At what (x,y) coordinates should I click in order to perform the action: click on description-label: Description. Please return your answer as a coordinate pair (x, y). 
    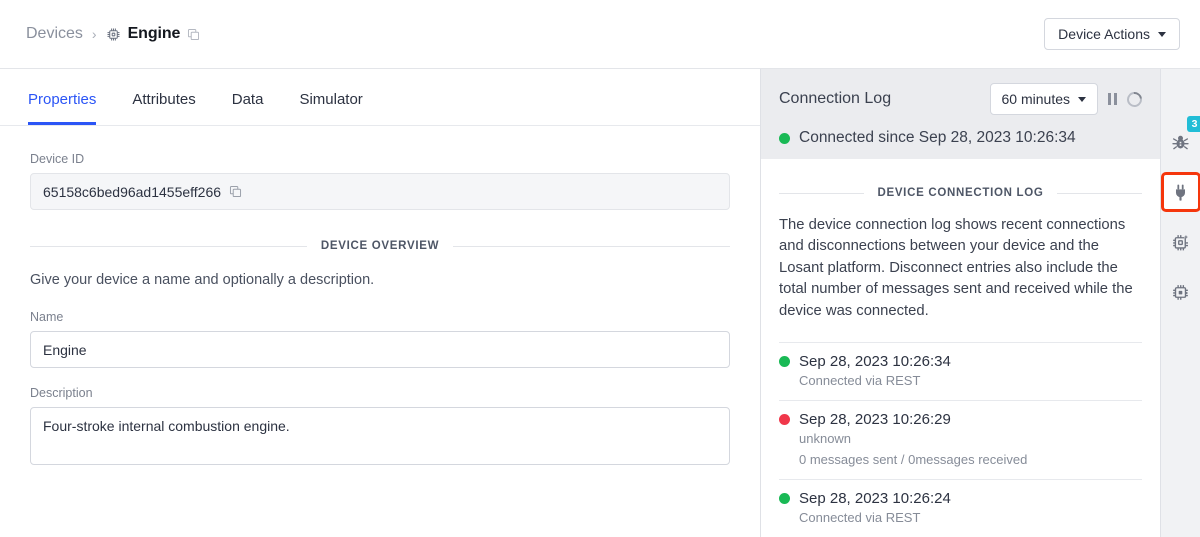
    Looking at the image, I should click on (61, 393).